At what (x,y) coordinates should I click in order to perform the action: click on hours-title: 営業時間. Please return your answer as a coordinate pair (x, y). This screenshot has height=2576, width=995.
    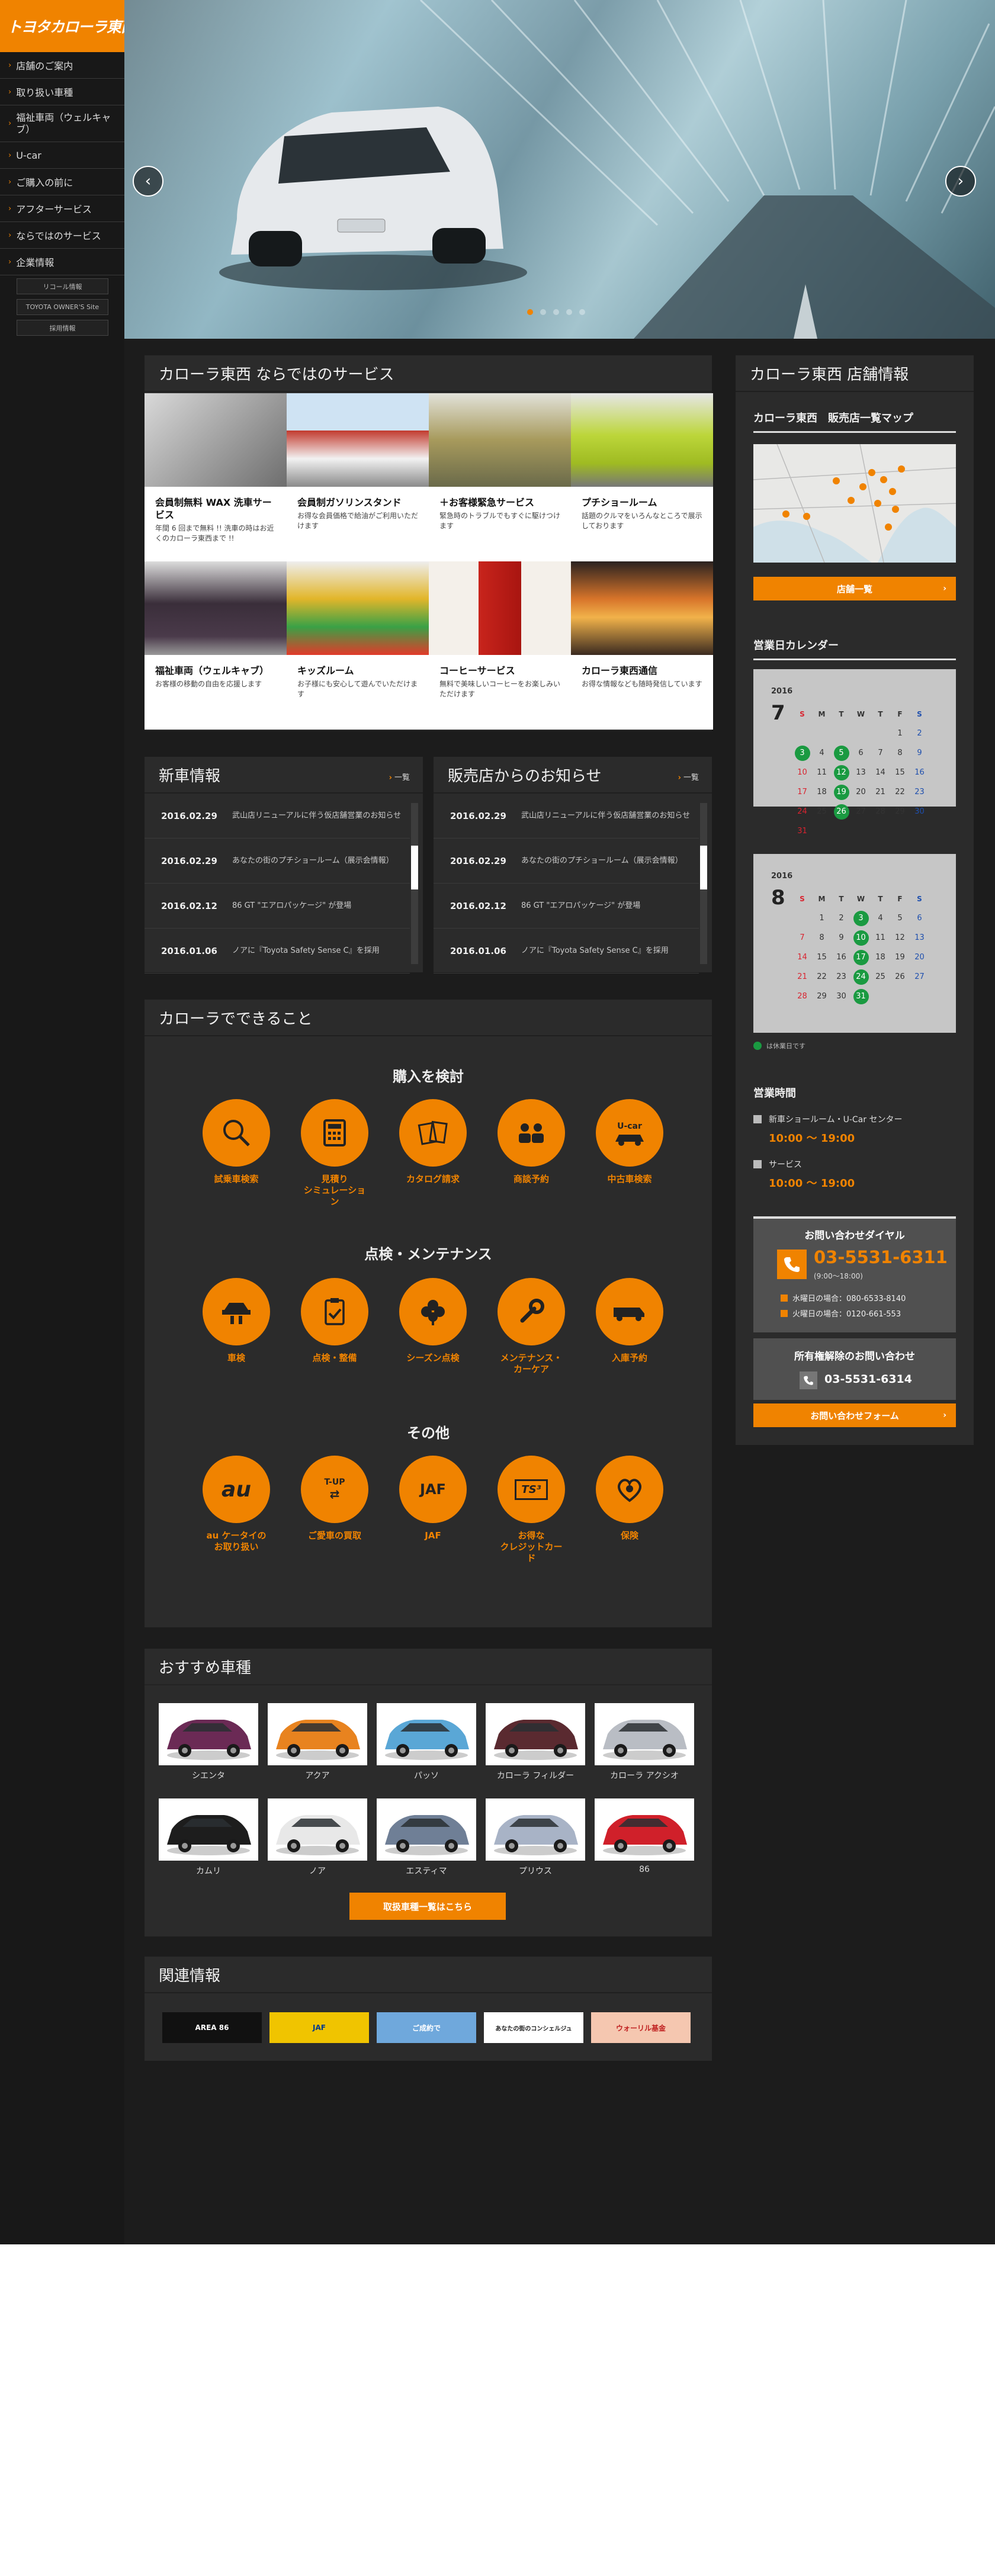
    Looking at the image, I should click on (774, 1093).